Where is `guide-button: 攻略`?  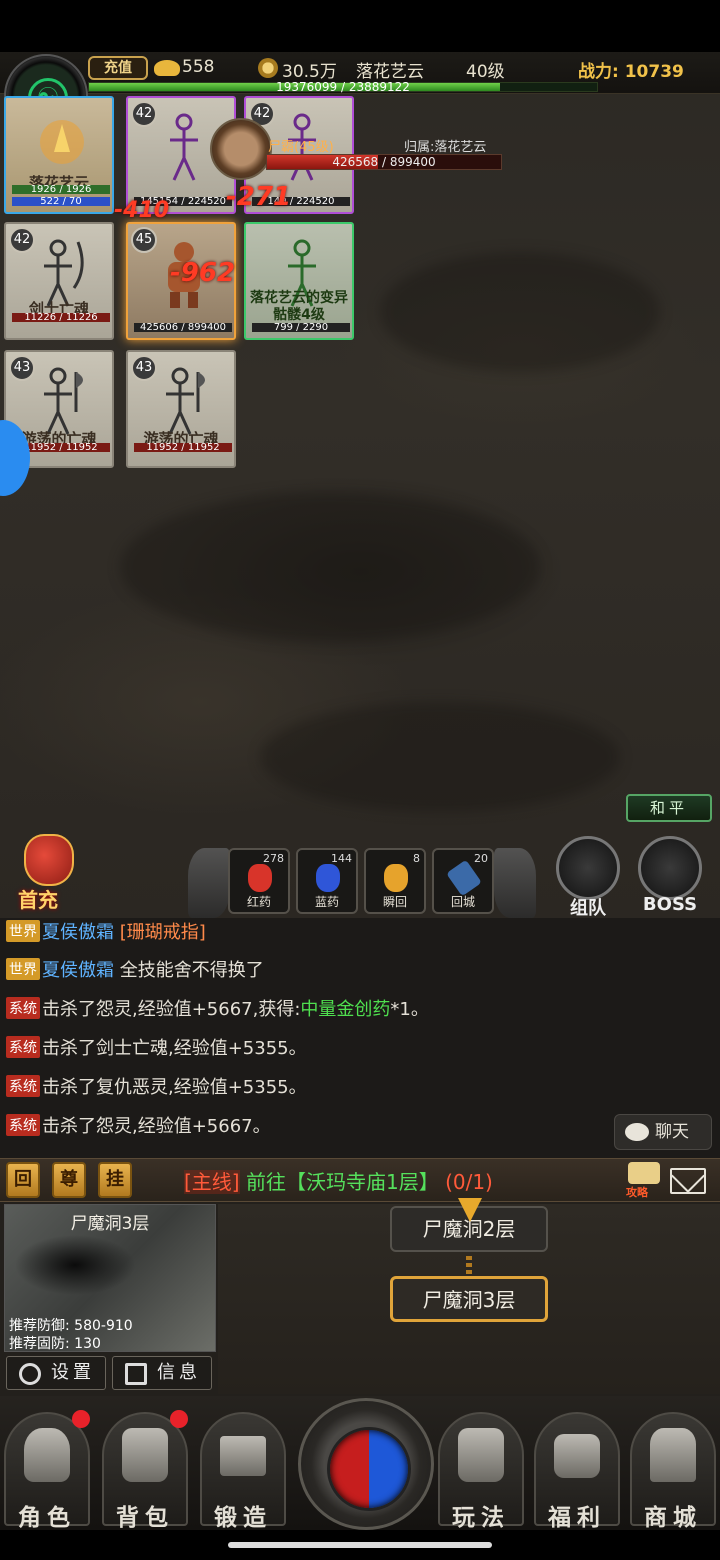 guide-button: 攻略 is located at coordinates (644, 1180).